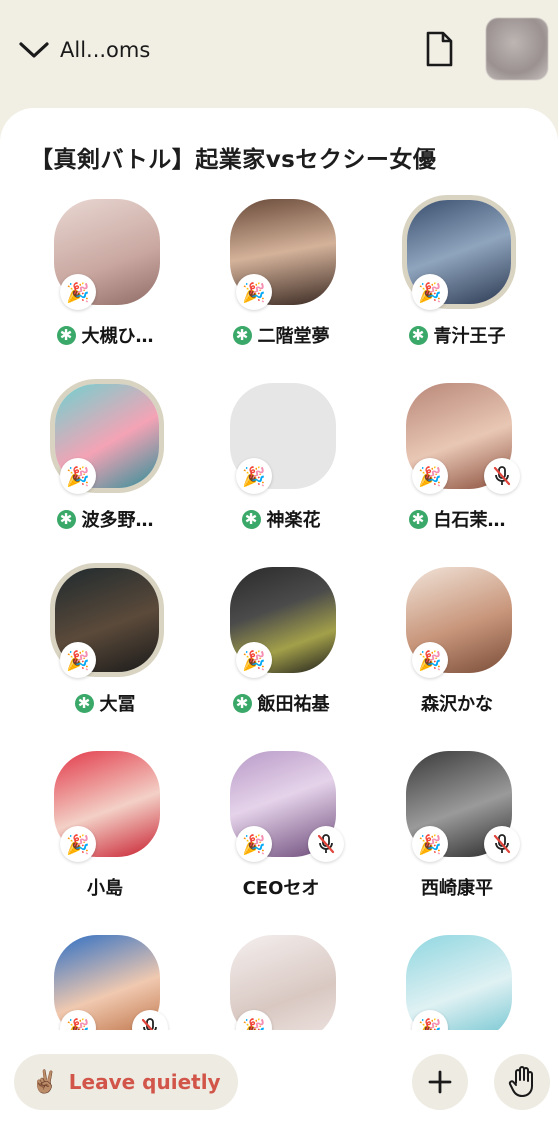  I want to click on chevron-down-icon, so click(34, 50).